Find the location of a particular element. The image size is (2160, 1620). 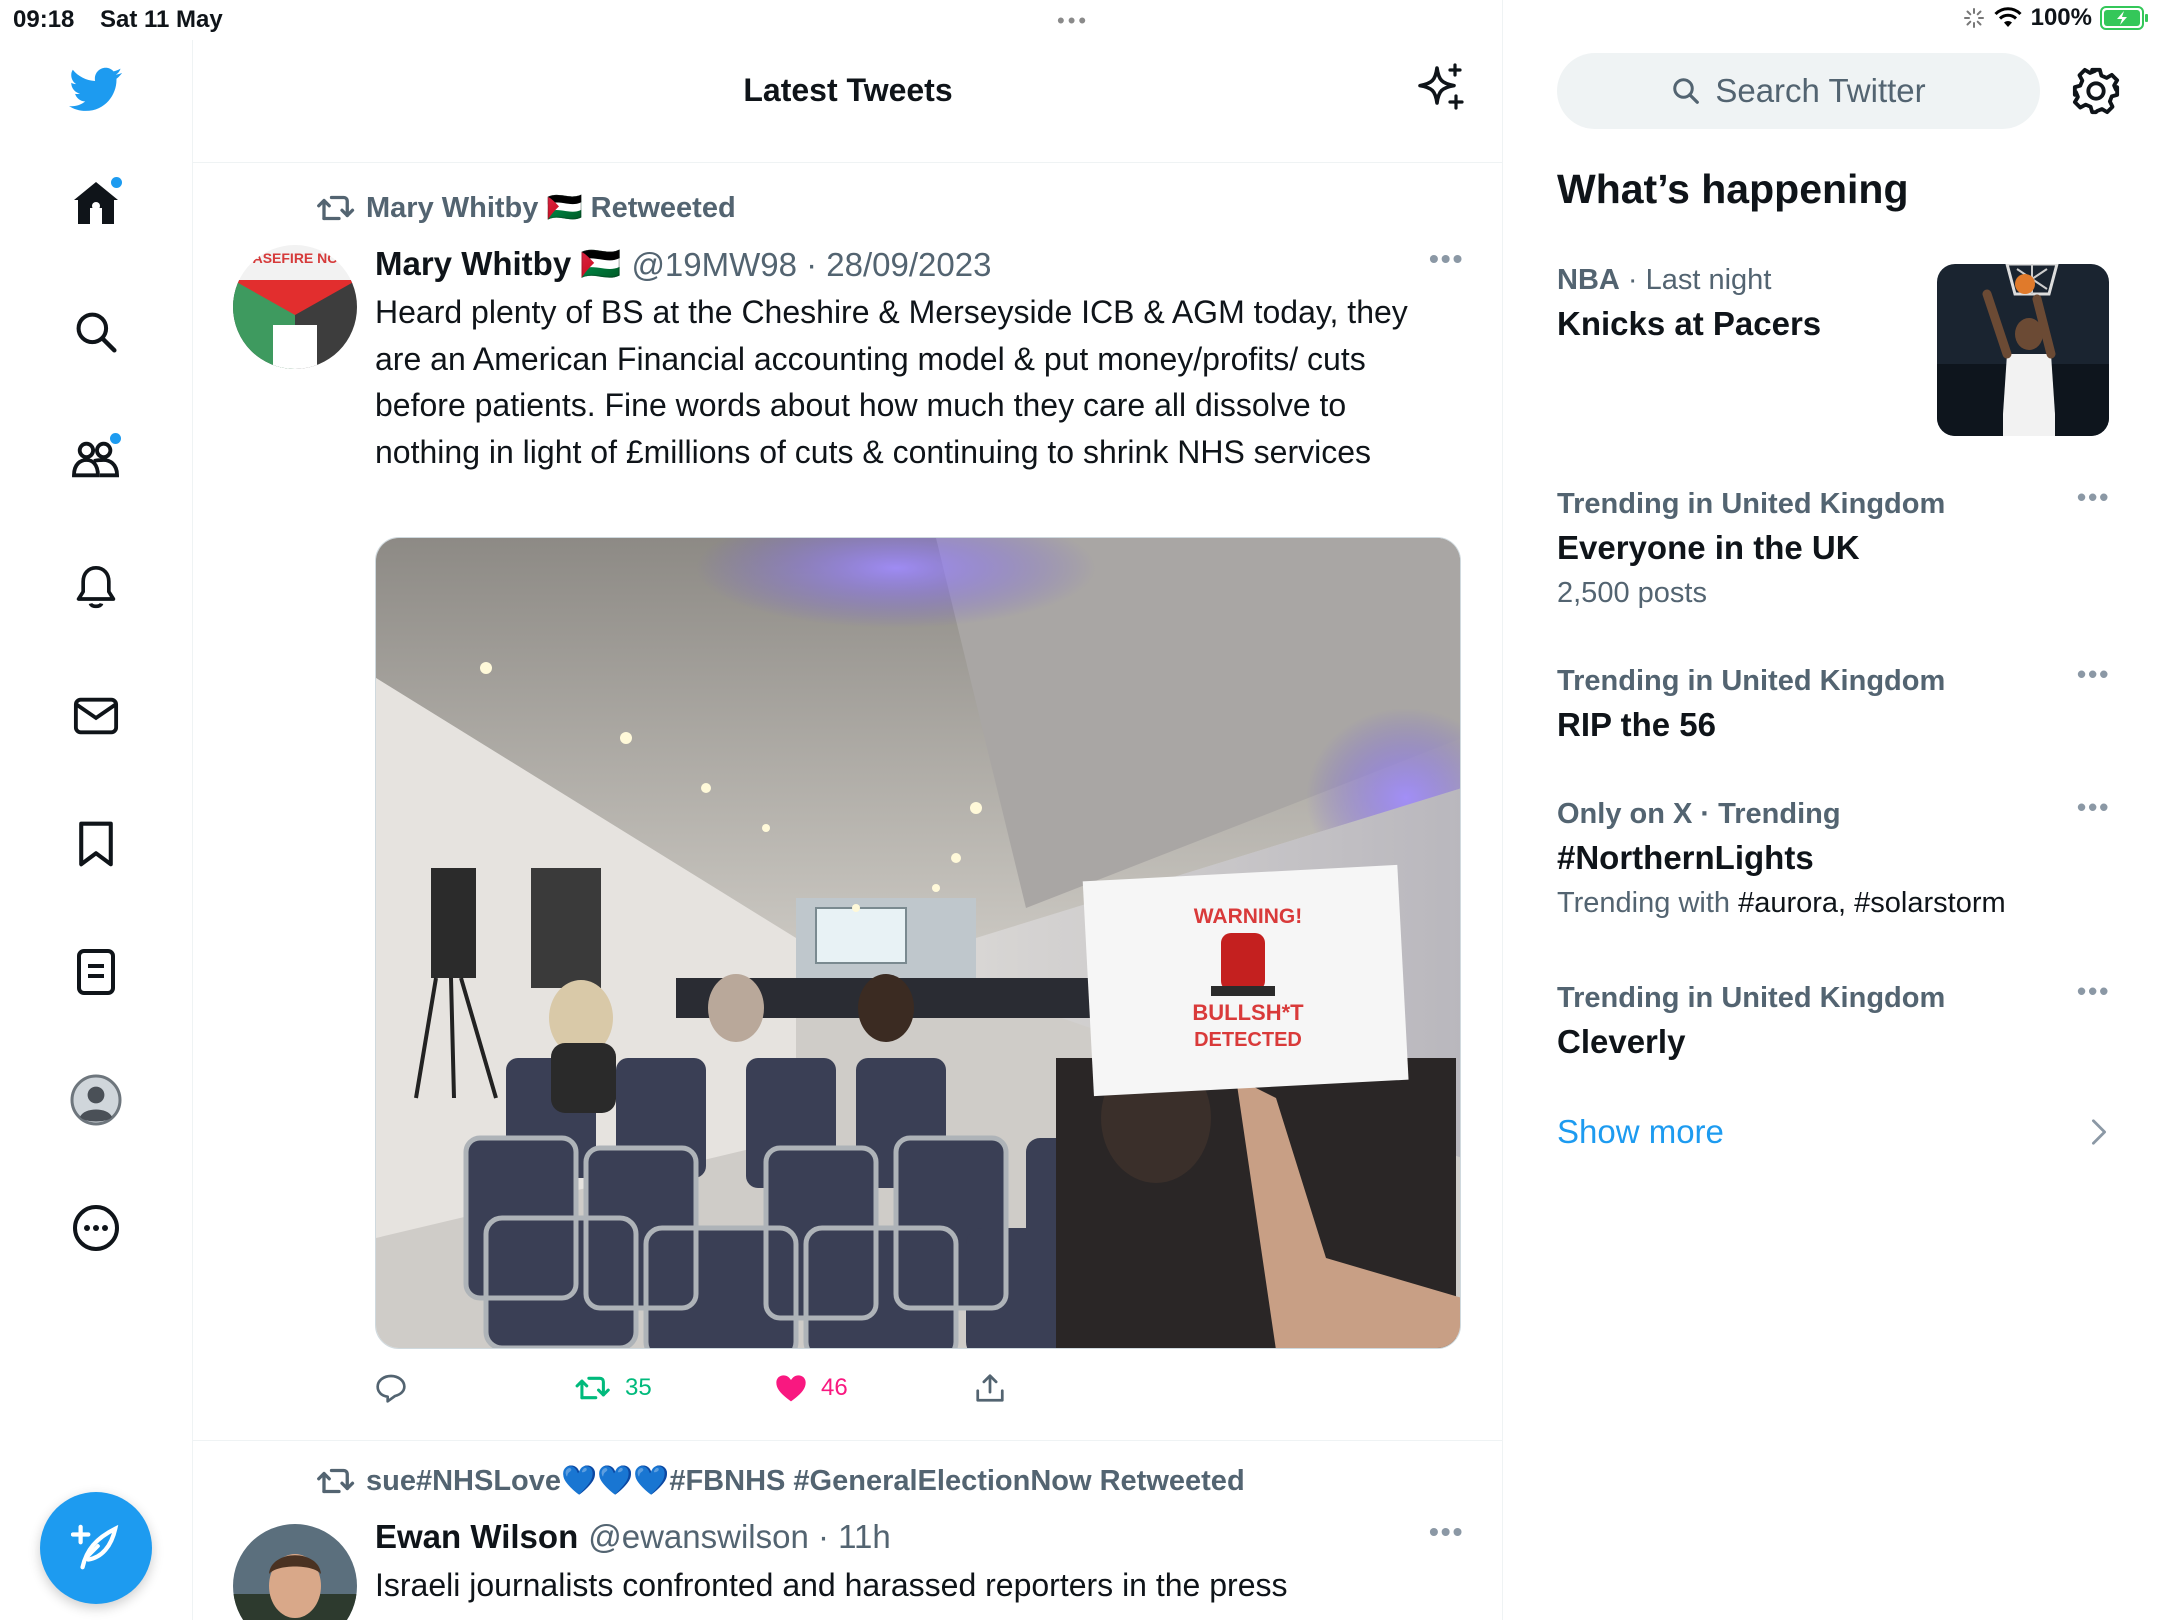

chevron-right-icon is located at coordinates (2099, 1132).